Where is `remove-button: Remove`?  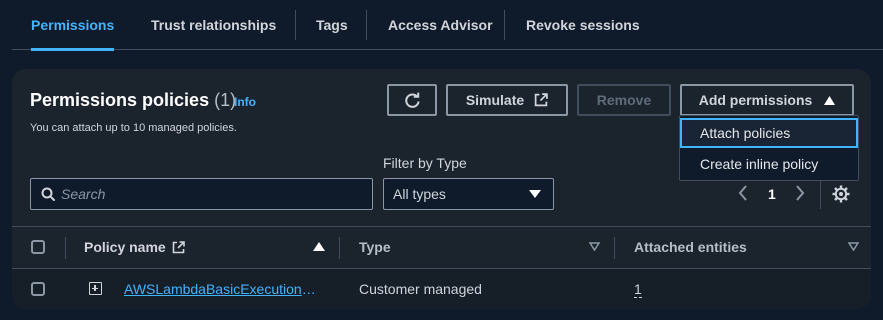 remove-button: Remove is located at coordinates (624, 100).